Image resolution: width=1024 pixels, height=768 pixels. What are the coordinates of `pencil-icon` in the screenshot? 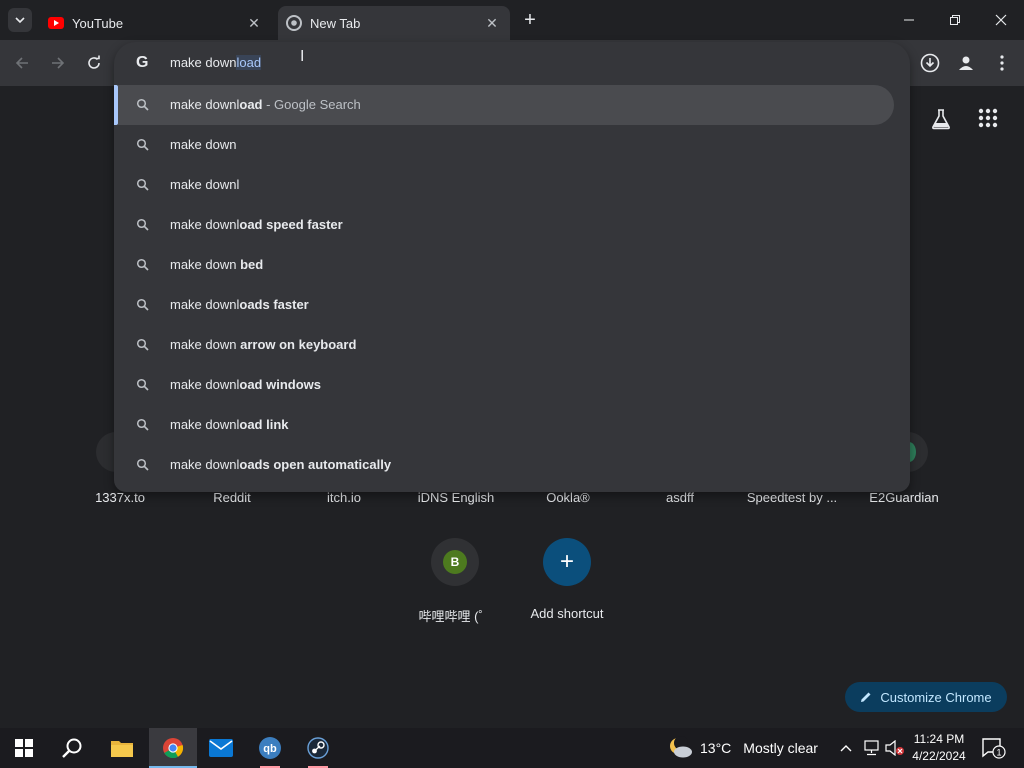 It's located at (866, 697).